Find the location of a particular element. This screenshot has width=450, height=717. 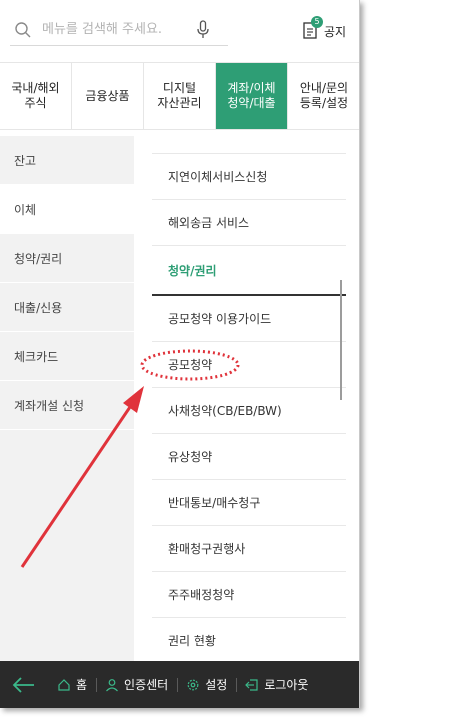

auth-center-button: 인증센터 is located at coordinates (136, 684).